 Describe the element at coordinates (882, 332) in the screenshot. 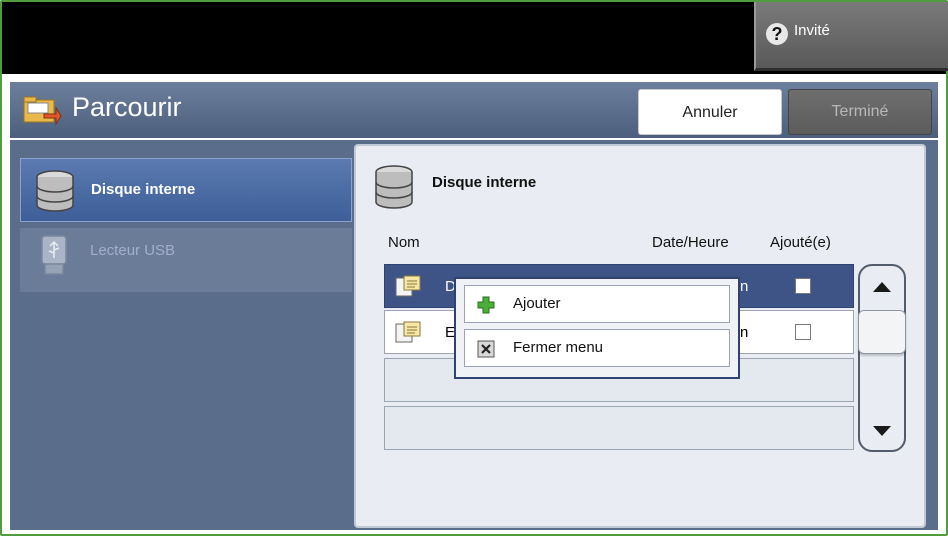

I see `scroll-thumb` at that location.